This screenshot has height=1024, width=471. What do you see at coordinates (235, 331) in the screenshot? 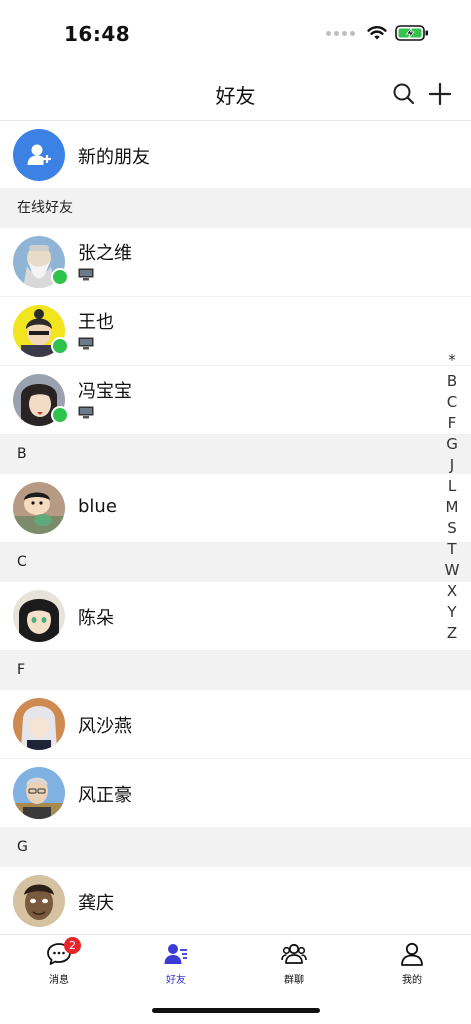
I see `friend-row-wang: 王也` at bounding box center [235, 331].